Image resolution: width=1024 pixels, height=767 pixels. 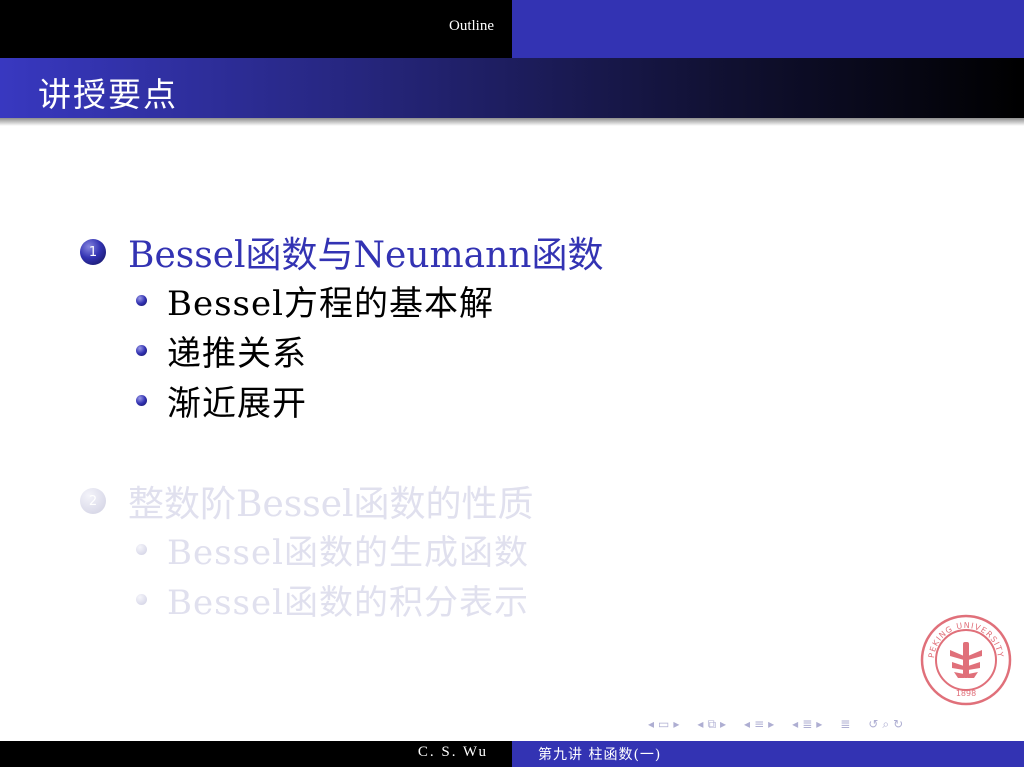 I want to click on footer-short-title: 第九讲 柱函数(一), so click(x=600, y=755).